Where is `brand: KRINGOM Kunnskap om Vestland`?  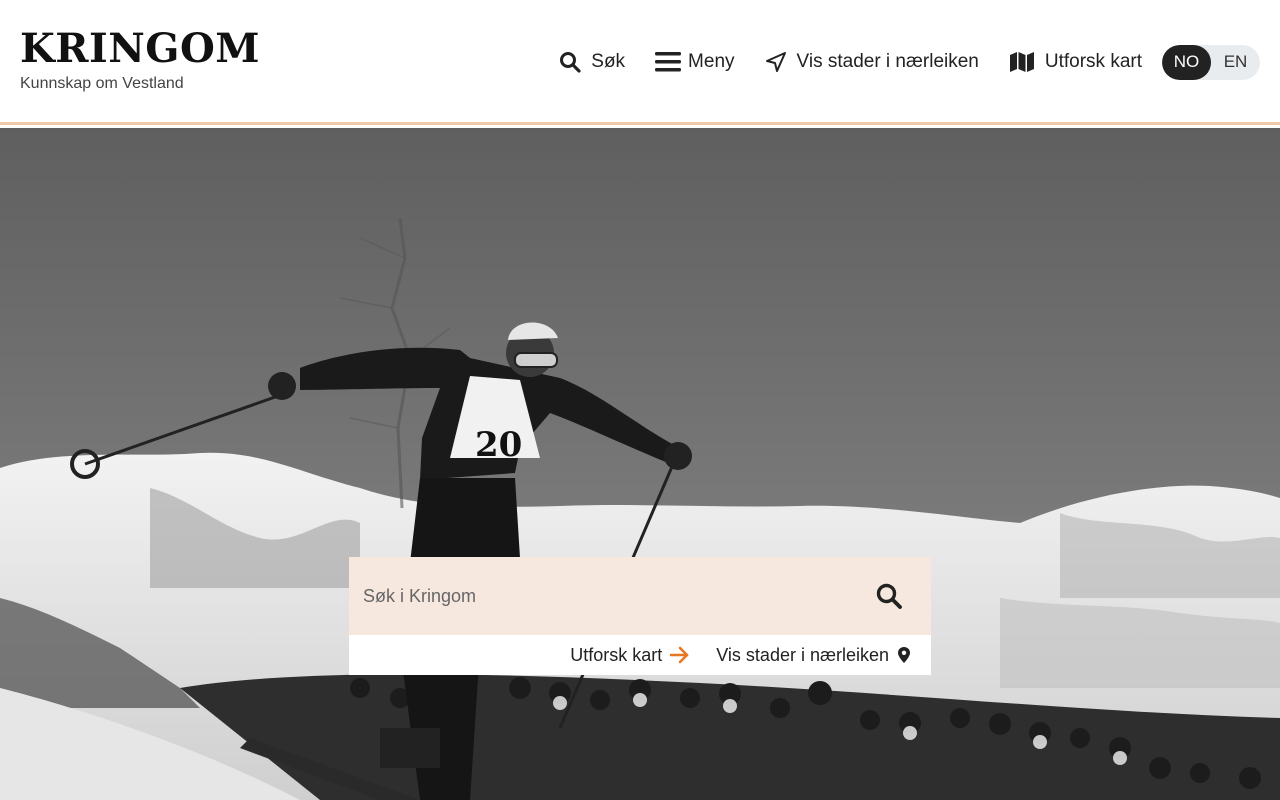 brand: KRINGOM Kunnskap om Vestland is located at coordinates (140, 60).